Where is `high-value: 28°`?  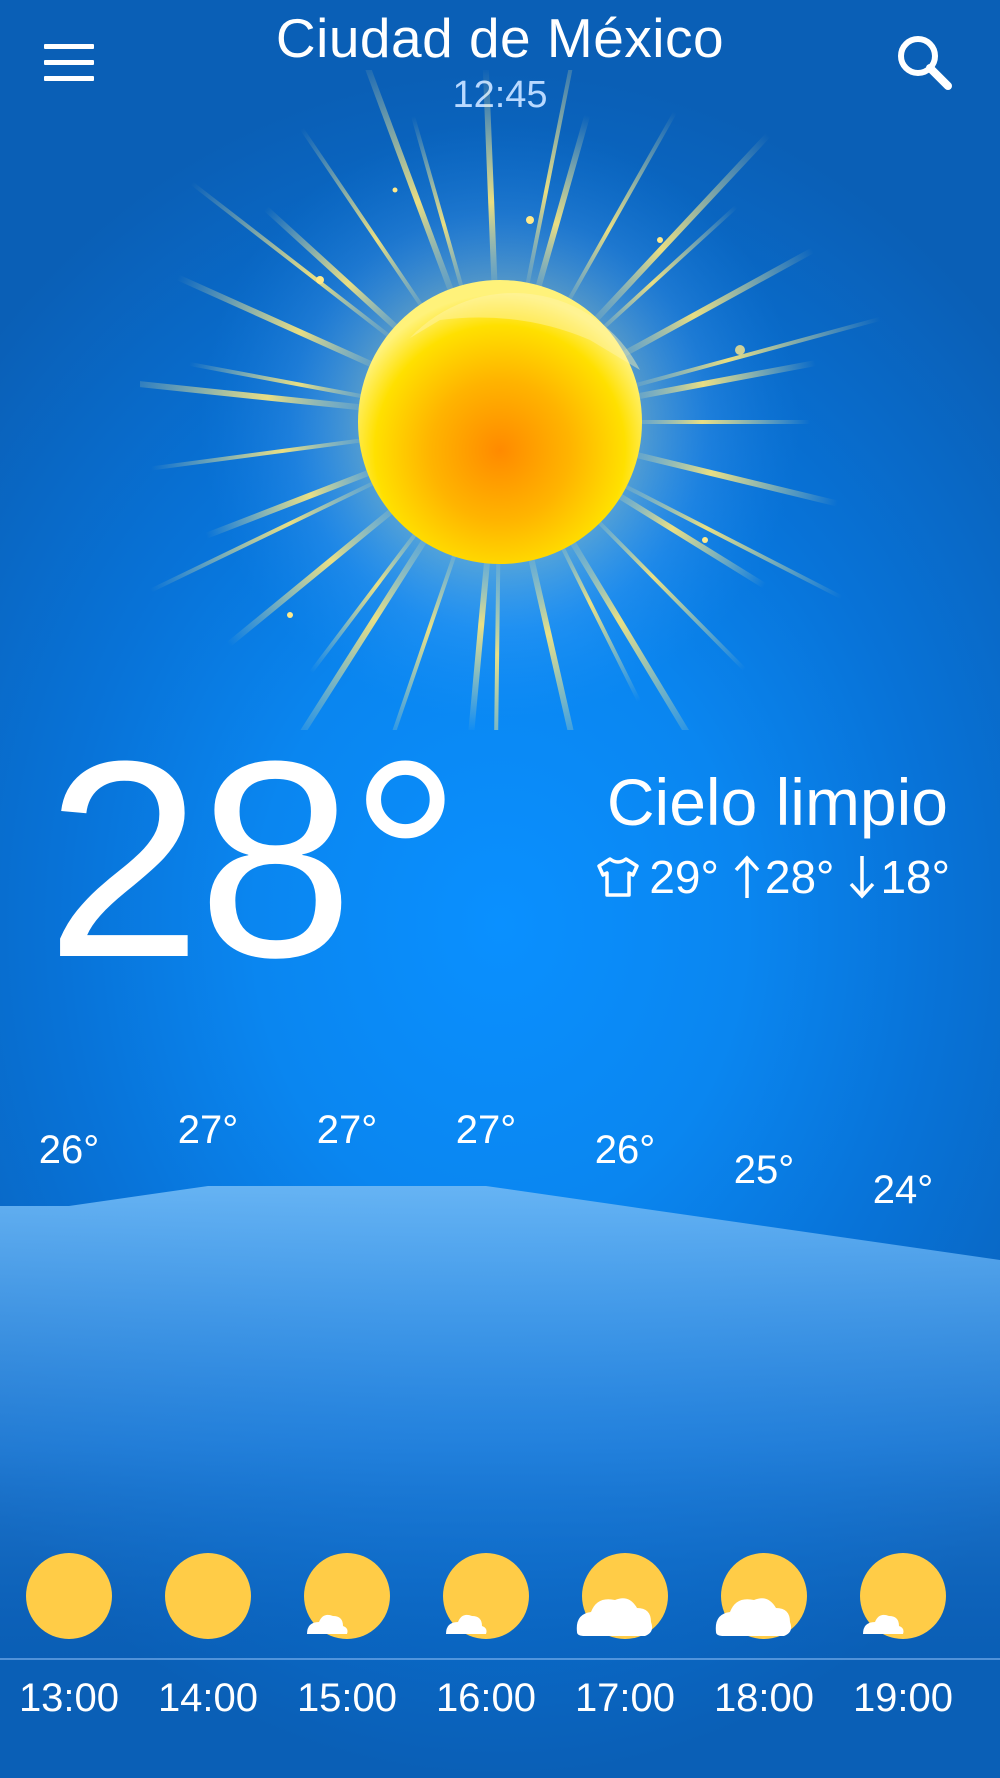 high-value: 28° is located at coordinates (799, 877).